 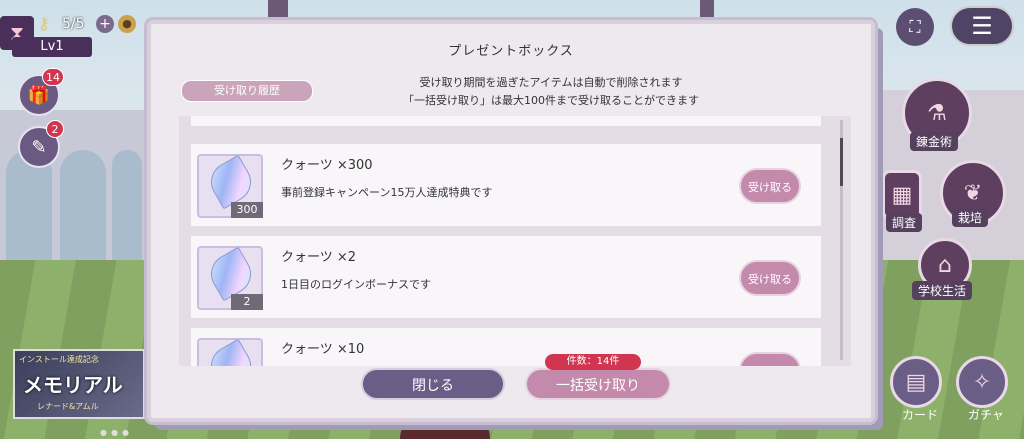 I want to click on hamburger-icon: ☰, so click(x=982, y=26).